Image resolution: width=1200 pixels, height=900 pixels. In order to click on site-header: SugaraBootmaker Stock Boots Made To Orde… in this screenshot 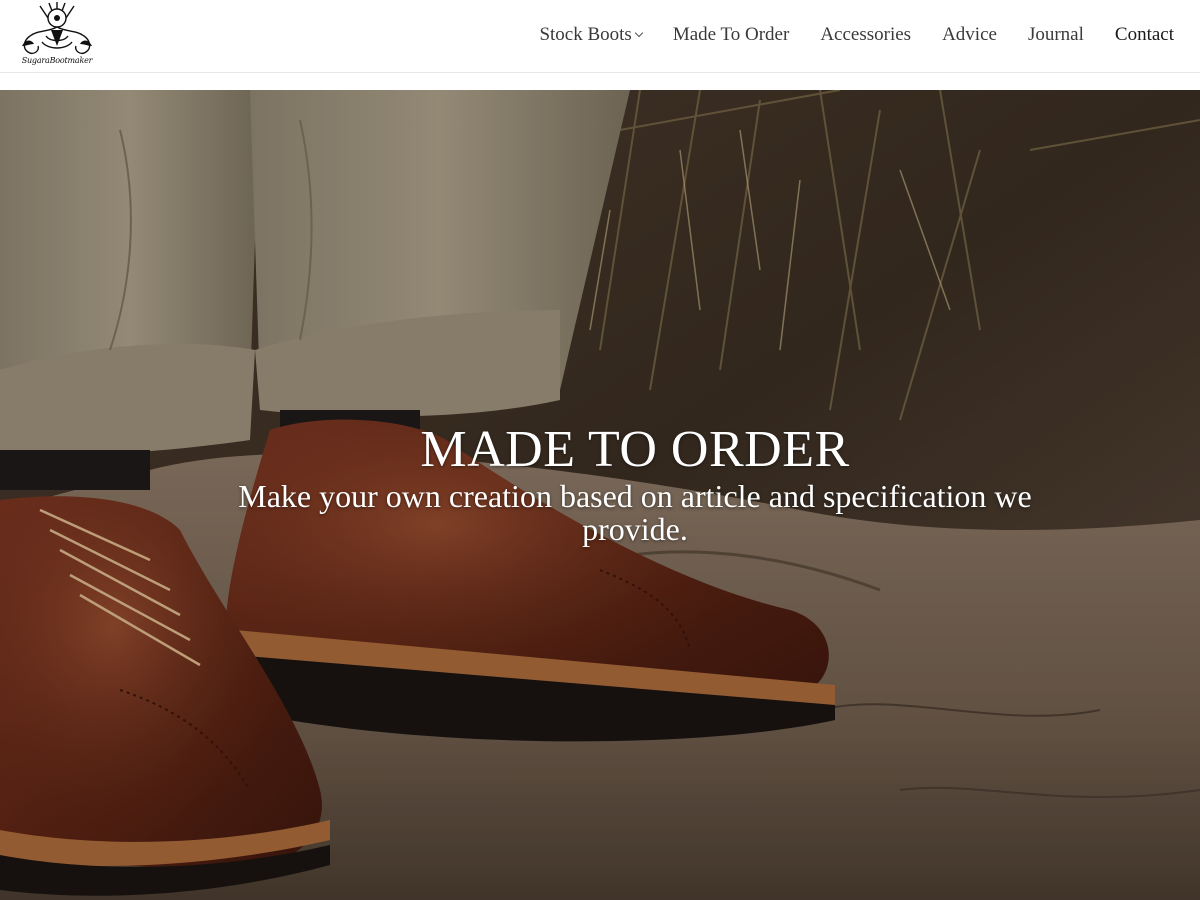, I will do `click(600, 36)`.